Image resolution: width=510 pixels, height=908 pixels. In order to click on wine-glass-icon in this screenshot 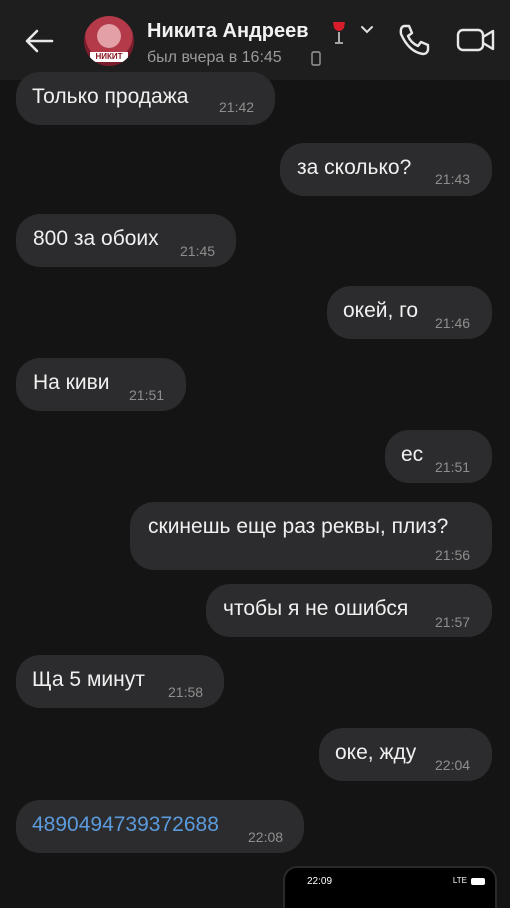, I will do `click(339, 33)`.